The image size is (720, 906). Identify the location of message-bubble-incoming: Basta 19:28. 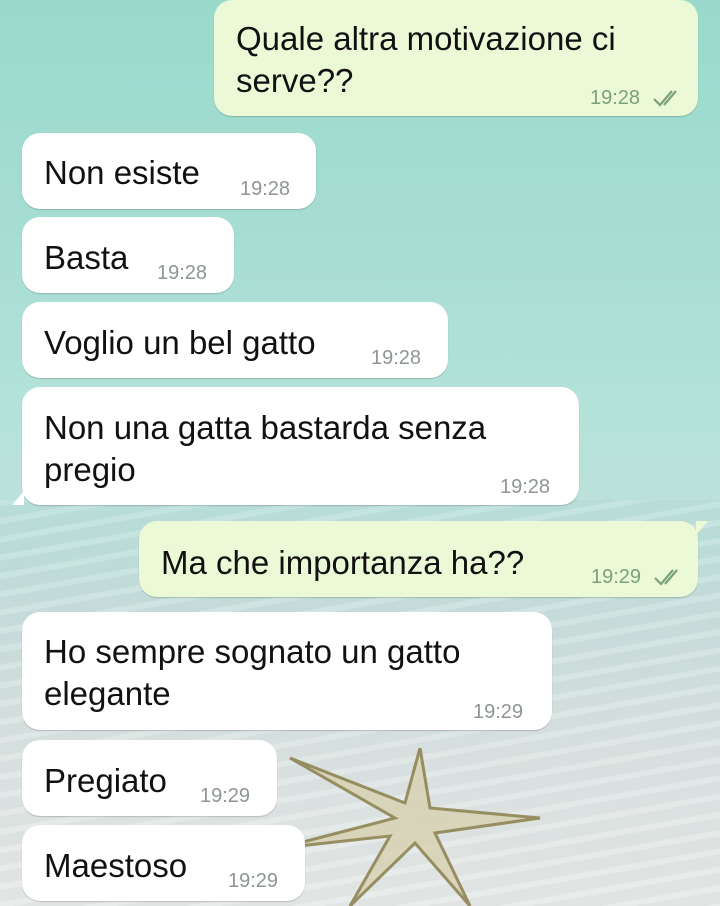
(128, 255).